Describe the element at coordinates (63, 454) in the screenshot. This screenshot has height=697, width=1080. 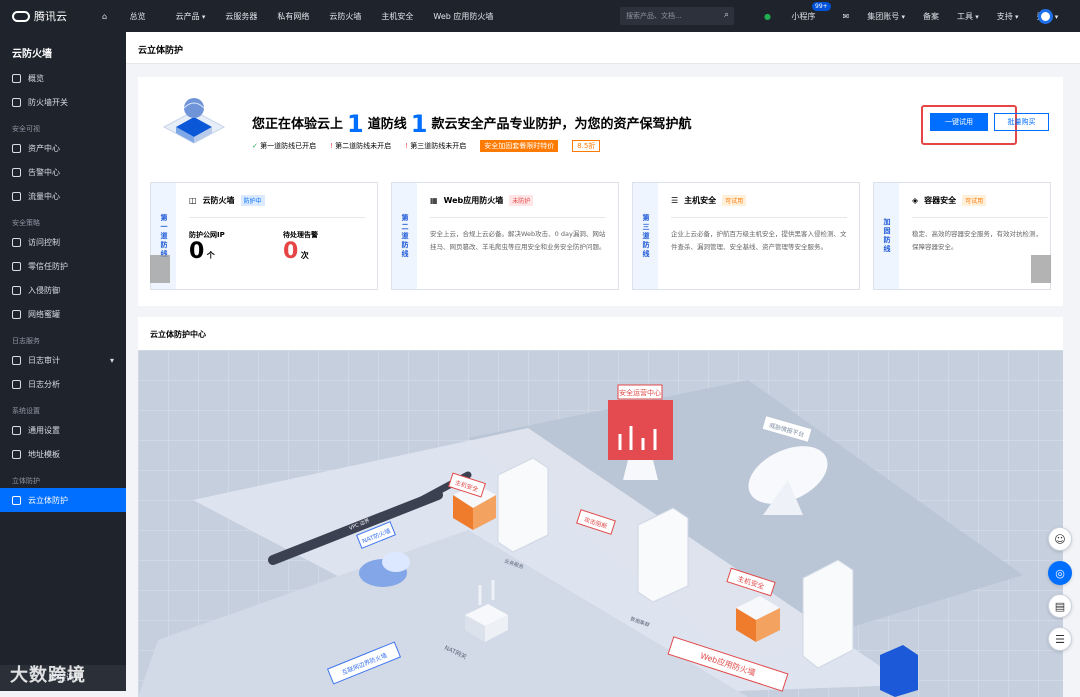
I see `sidebar-item-address-template: 地址模板` at that location.